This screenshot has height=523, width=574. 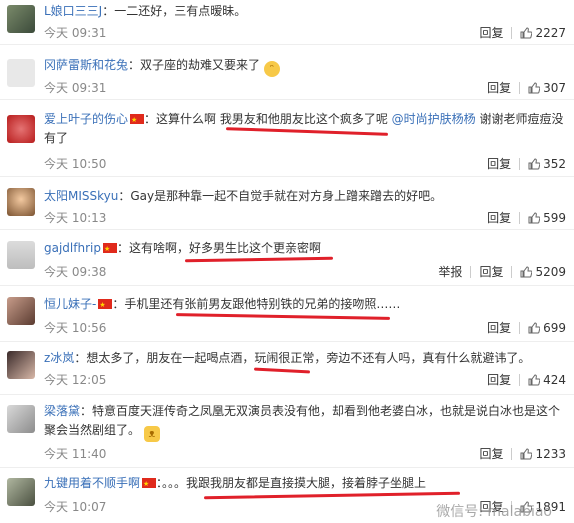 I want to click on comment-item: L娘口三三J：一二还好，三有点暧昧。 今天 09:31 回复 2227, so click(x=287, y=22).